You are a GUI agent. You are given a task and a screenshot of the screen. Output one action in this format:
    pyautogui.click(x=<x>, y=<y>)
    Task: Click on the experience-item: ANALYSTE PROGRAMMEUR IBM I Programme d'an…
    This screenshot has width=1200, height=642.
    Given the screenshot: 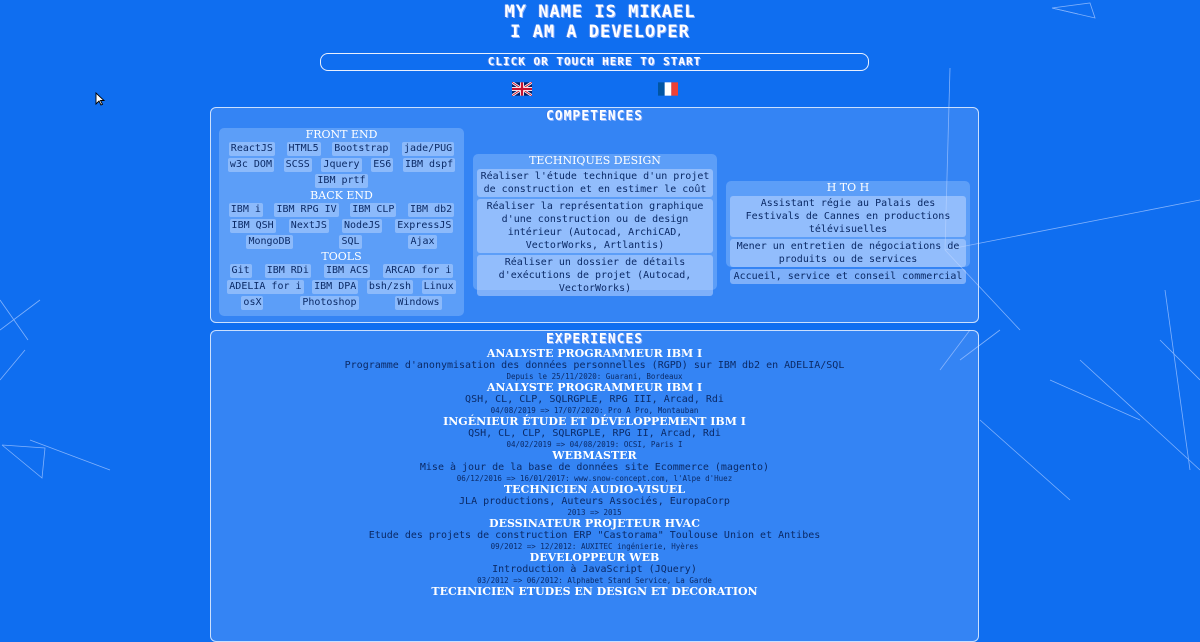 What is the action you would take?
    pyautogui.click(x=594, y=364)
    